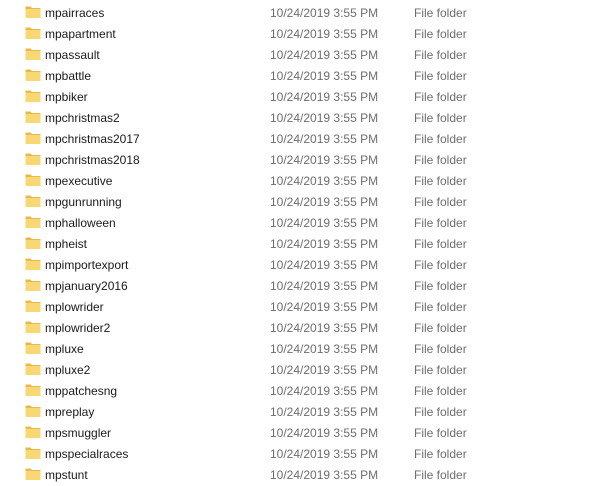 The image size is (598, 486). I want to click on file-row: mpstunt 10/24/2019 3:55 PM File folder, so click(299, 474).